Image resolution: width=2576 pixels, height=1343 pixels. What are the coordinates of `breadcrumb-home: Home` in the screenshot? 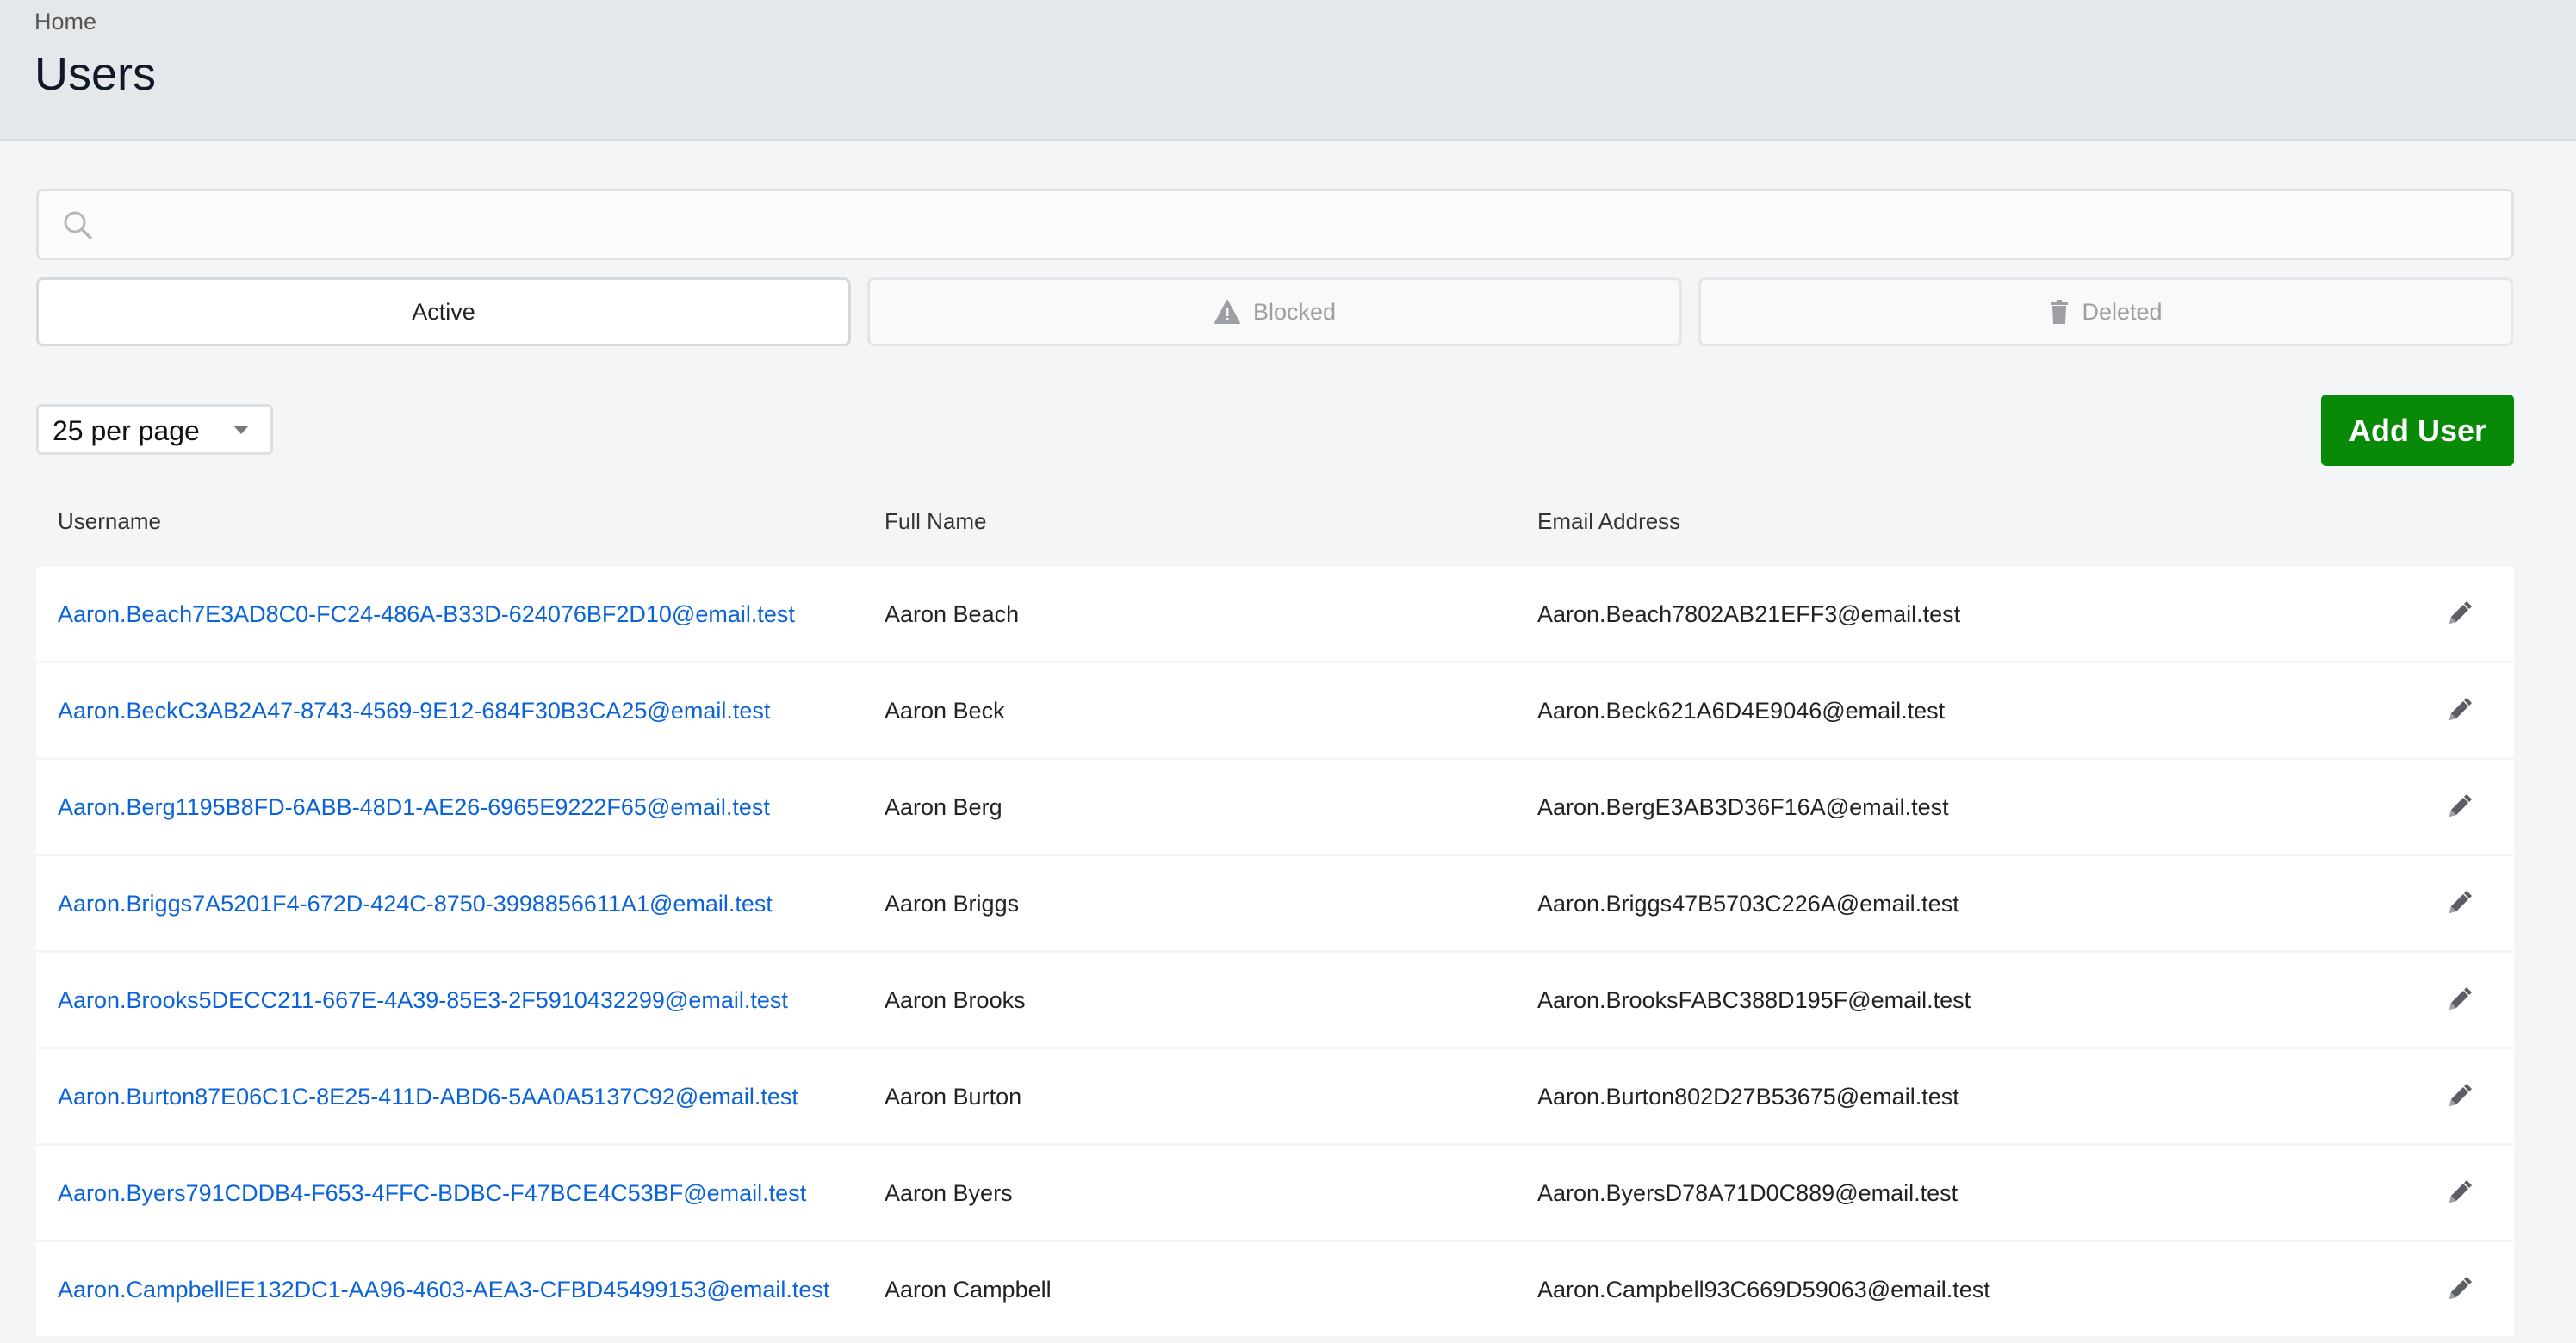 It's located at (65, 22).